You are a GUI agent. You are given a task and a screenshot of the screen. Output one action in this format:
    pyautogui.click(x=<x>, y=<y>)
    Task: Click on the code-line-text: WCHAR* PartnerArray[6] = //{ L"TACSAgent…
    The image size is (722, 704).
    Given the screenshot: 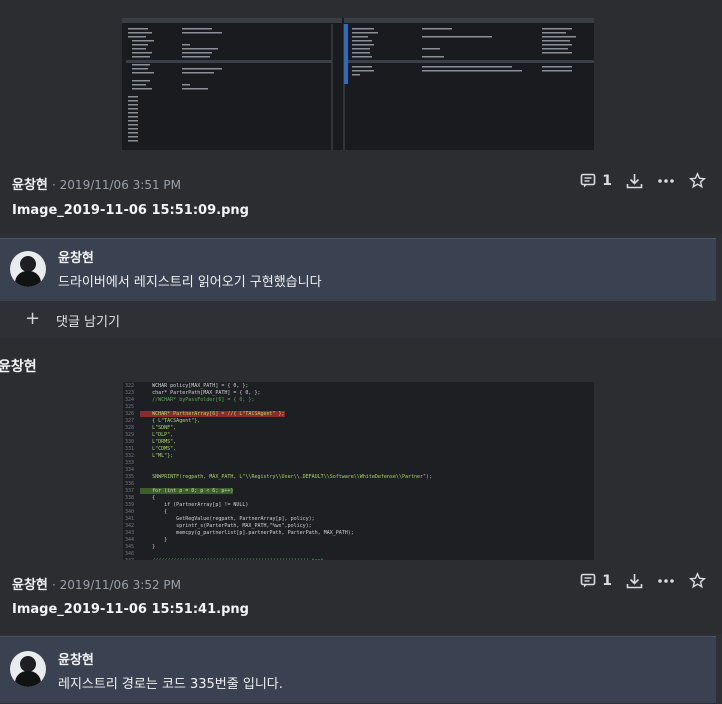 What is the action you would take?
    pyautogui.click(x=212, y=414)
    